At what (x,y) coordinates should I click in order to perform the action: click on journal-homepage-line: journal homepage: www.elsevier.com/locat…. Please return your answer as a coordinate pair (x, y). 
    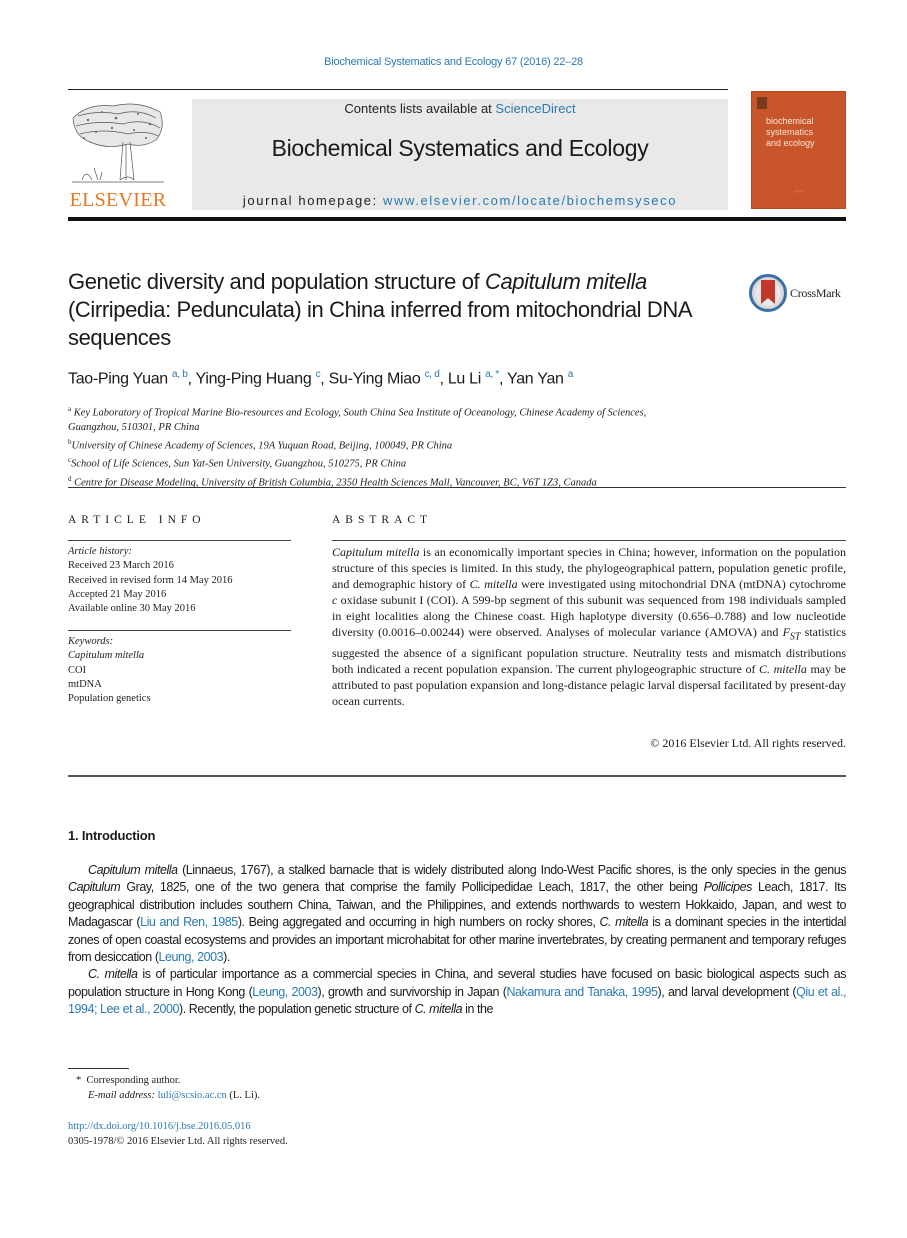
    Looking at the image, I should click on (460, 200).